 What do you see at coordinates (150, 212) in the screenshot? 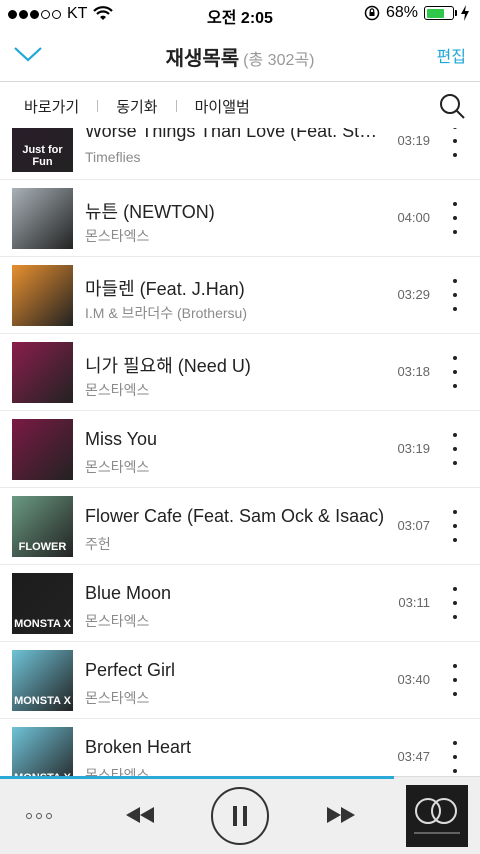
I see `song-title: 뉴튼 (NEWTON)` at bounding box center [150, 212].